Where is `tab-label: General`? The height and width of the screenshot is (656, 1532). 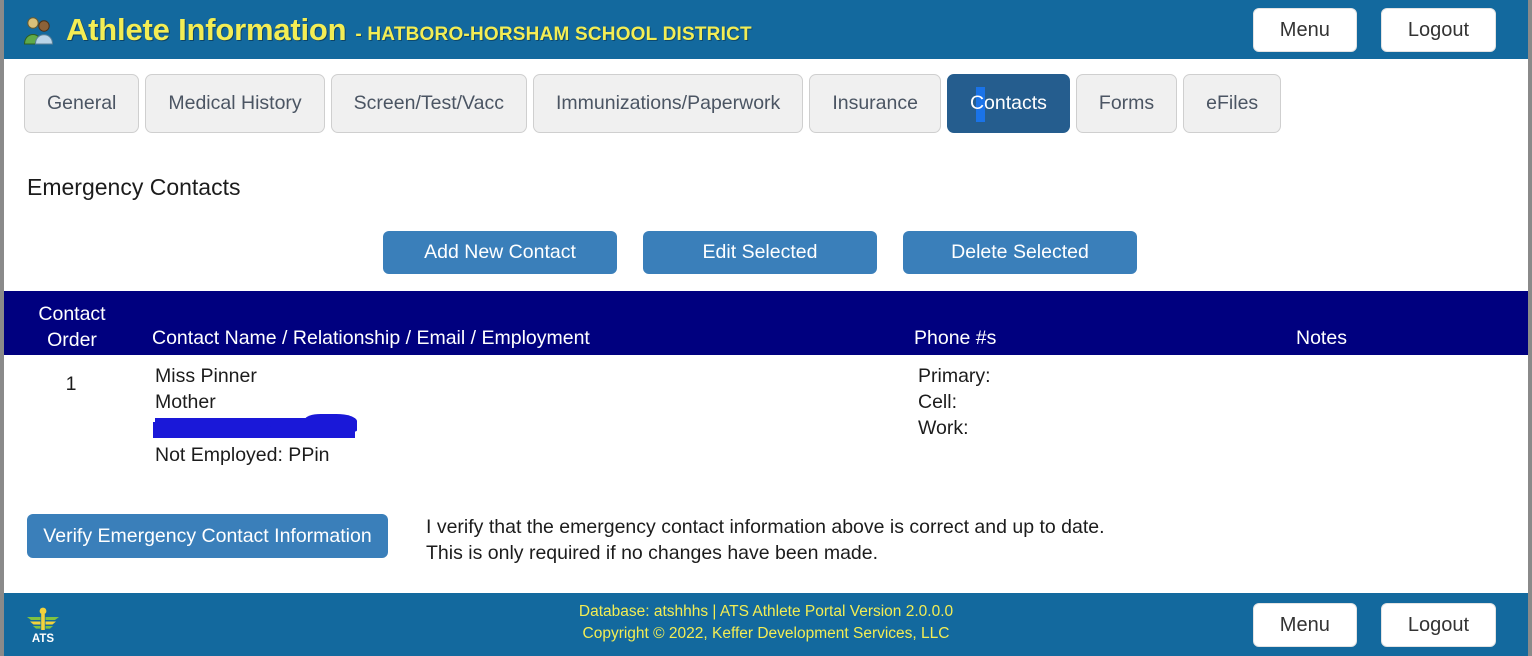 tab-label: General is located at coordinates (82, 103).